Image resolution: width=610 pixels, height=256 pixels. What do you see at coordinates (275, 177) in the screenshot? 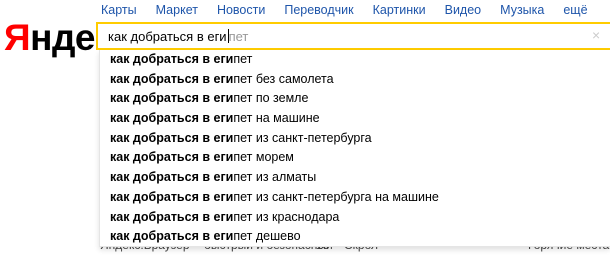
I see `suggest-rest: пет из алматы` at bounding box center [275, 177].